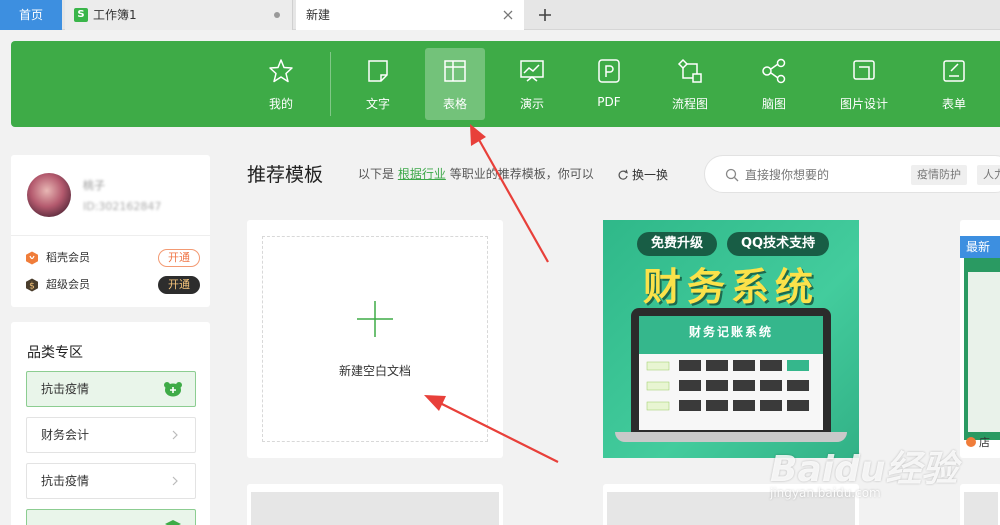 The width and height of the screenshot is (1000, 525). What do you see at coordinates (455, 84) in the screenshot?
I see `tool-spreadsheet: 表格` at bounding box center [455, 84].